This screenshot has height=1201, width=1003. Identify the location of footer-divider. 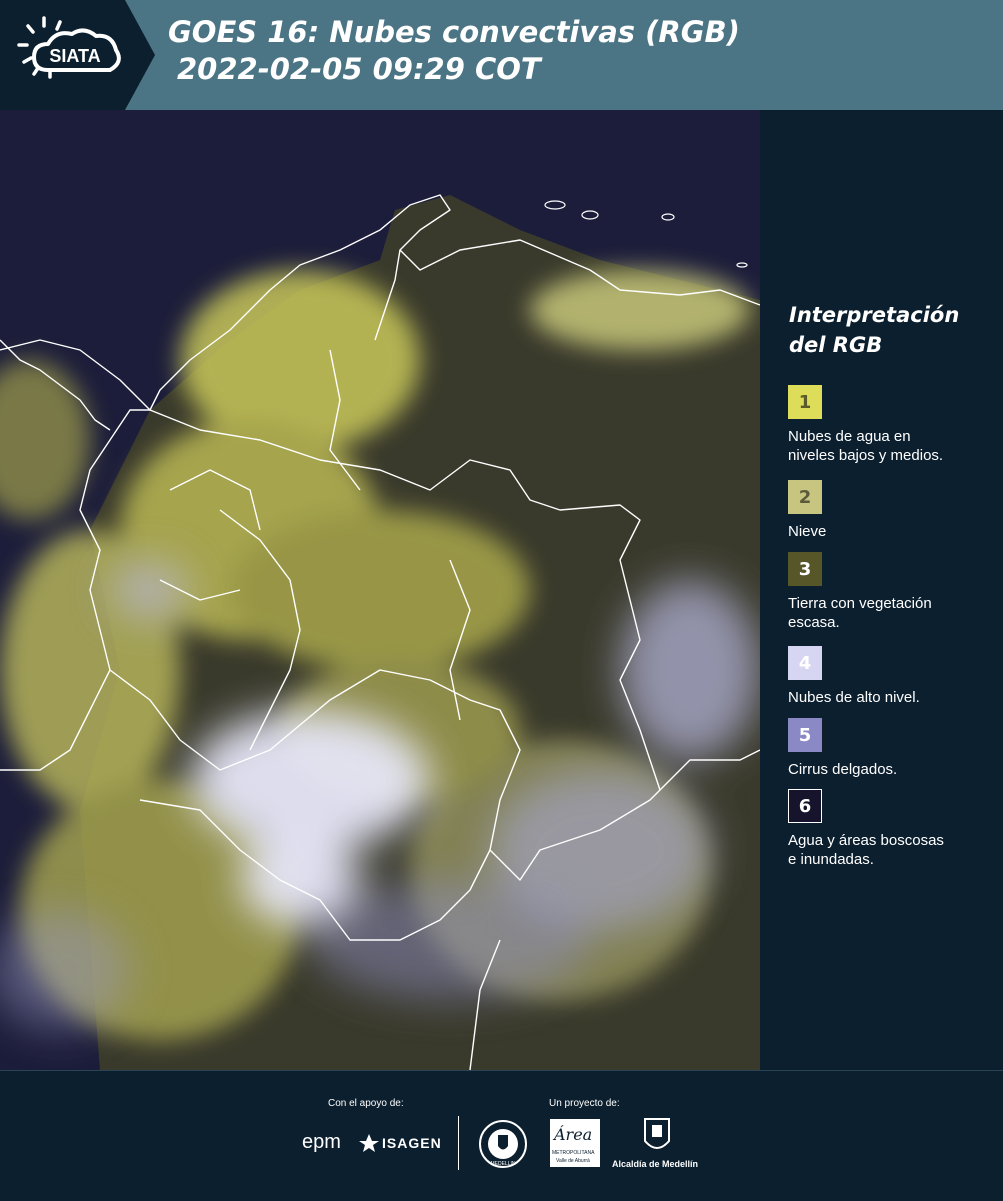
(458, 1143).